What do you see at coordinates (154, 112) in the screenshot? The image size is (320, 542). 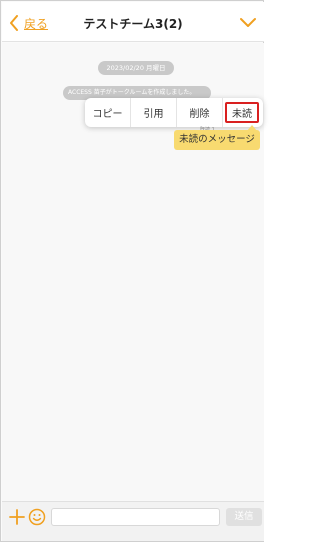 I see `menu-item-quote: 引用` at bounding box center [154, 112].